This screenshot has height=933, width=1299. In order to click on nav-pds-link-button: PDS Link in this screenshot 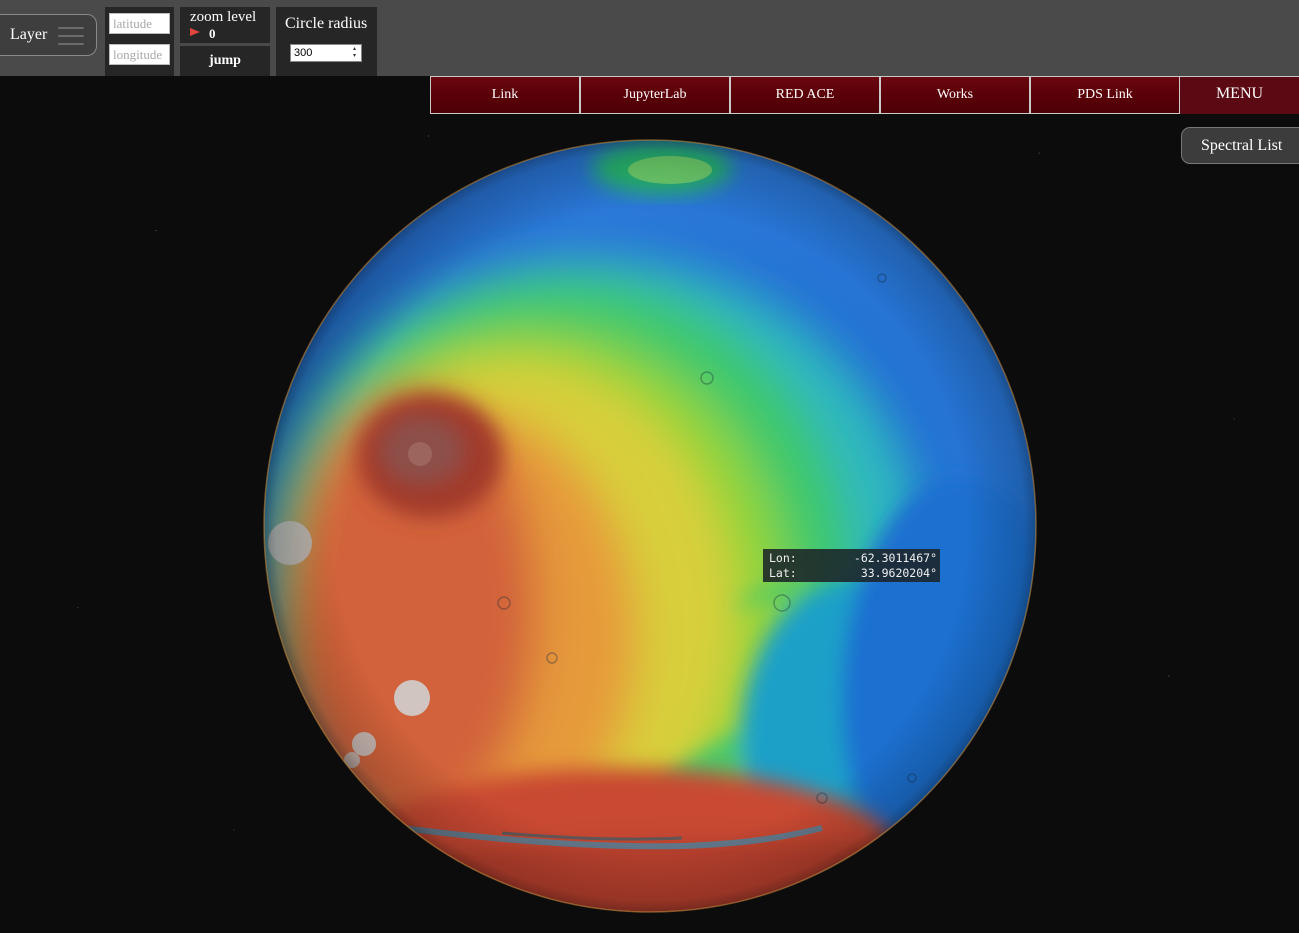, I will do `click(1105, 95)`.